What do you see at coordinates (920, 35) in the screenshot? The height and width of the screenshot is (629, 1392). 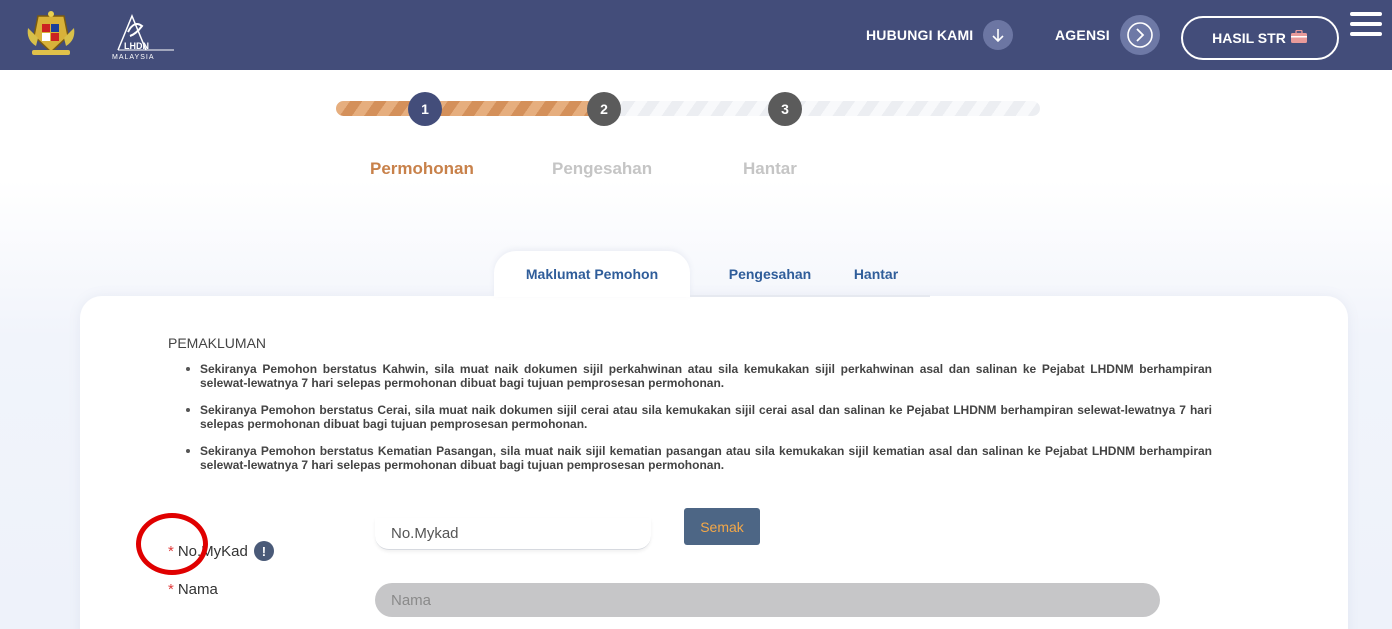 I see `nav-contact-label: HUBUNGI KAMI` at bounding box center [920, 35].